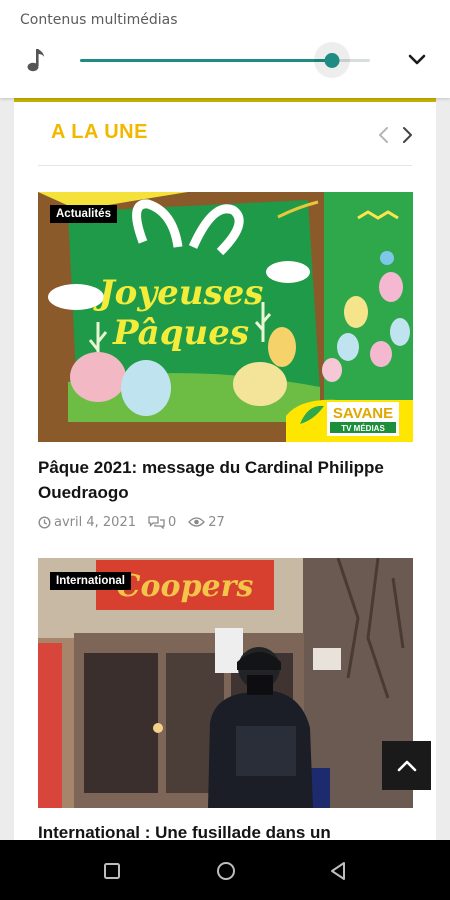 This screenshot has width=450, height=900. I want to click on square-recents-icon, so click(112, 871).